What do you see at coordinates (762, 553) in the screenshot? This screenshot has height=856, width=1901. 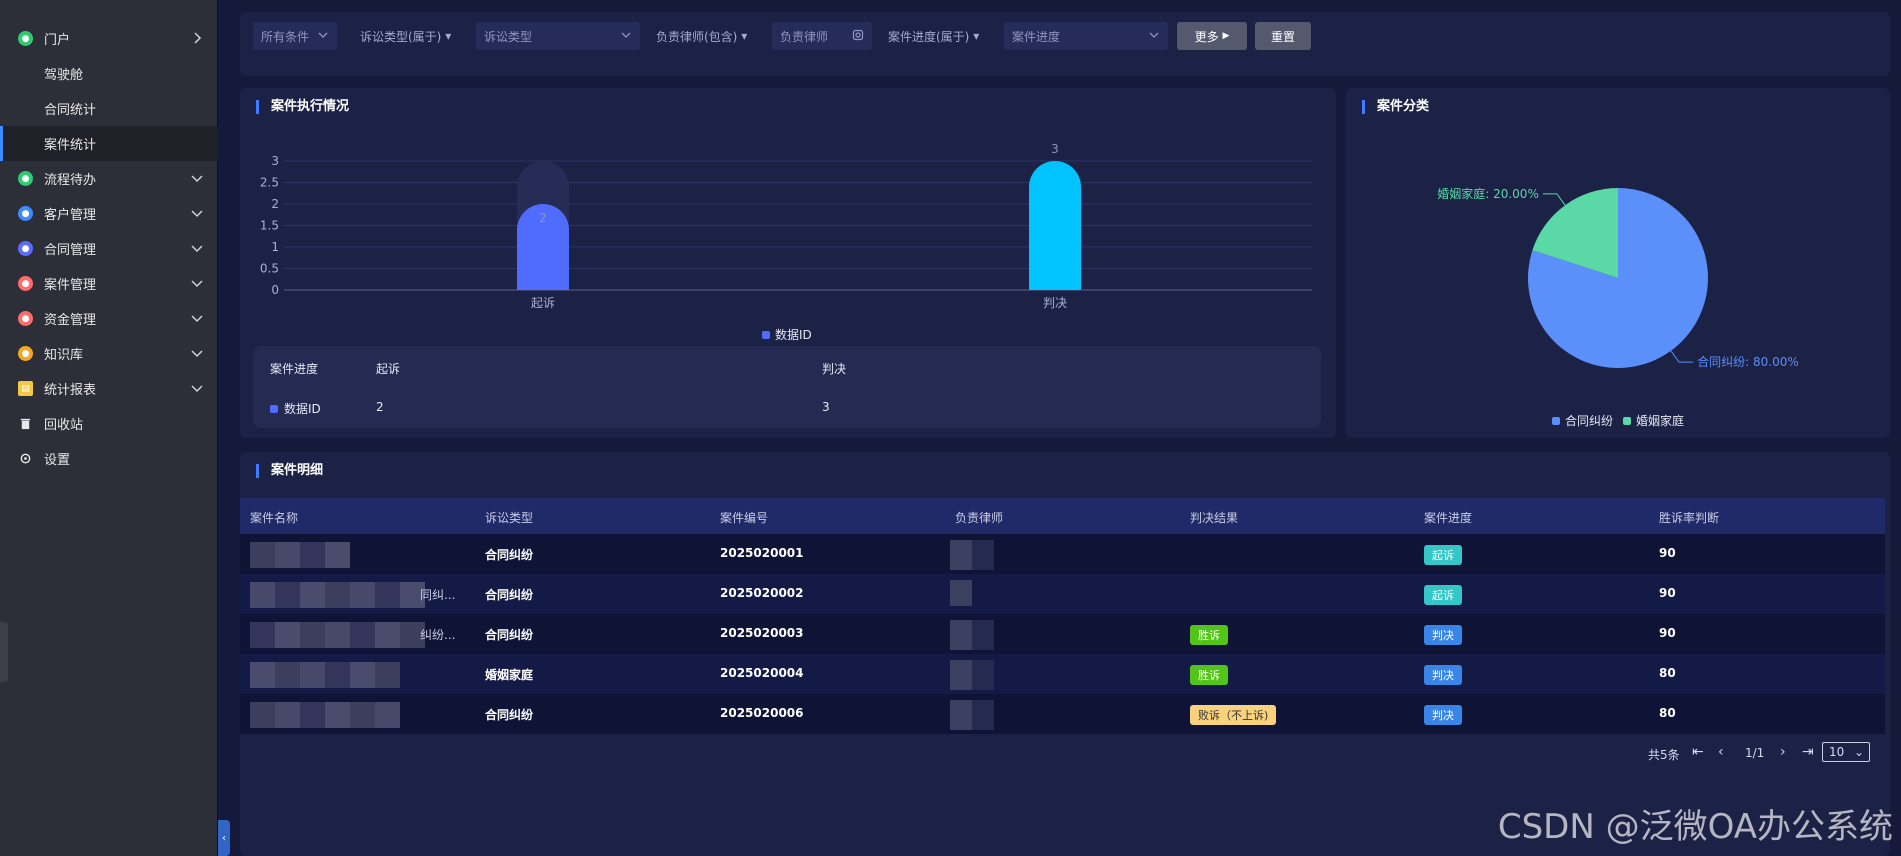 I see `case-number: 2025020001` at bounding box center [762, 553].